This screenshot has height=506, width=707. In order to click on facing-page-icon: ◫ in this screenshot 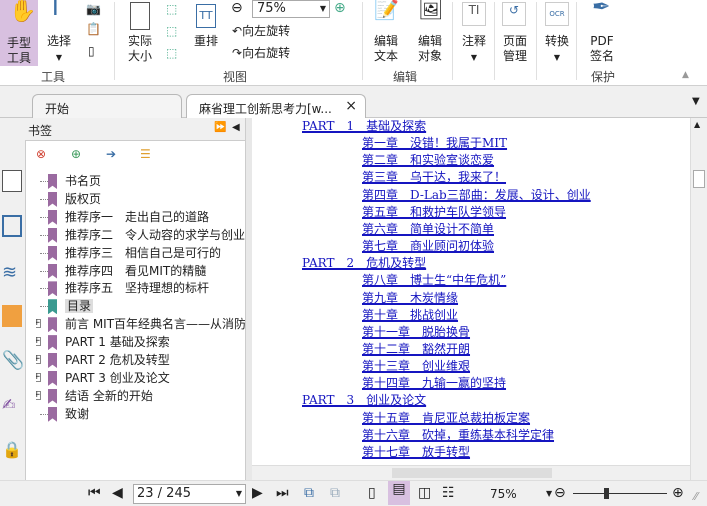, I will do `click(424, 493)`.